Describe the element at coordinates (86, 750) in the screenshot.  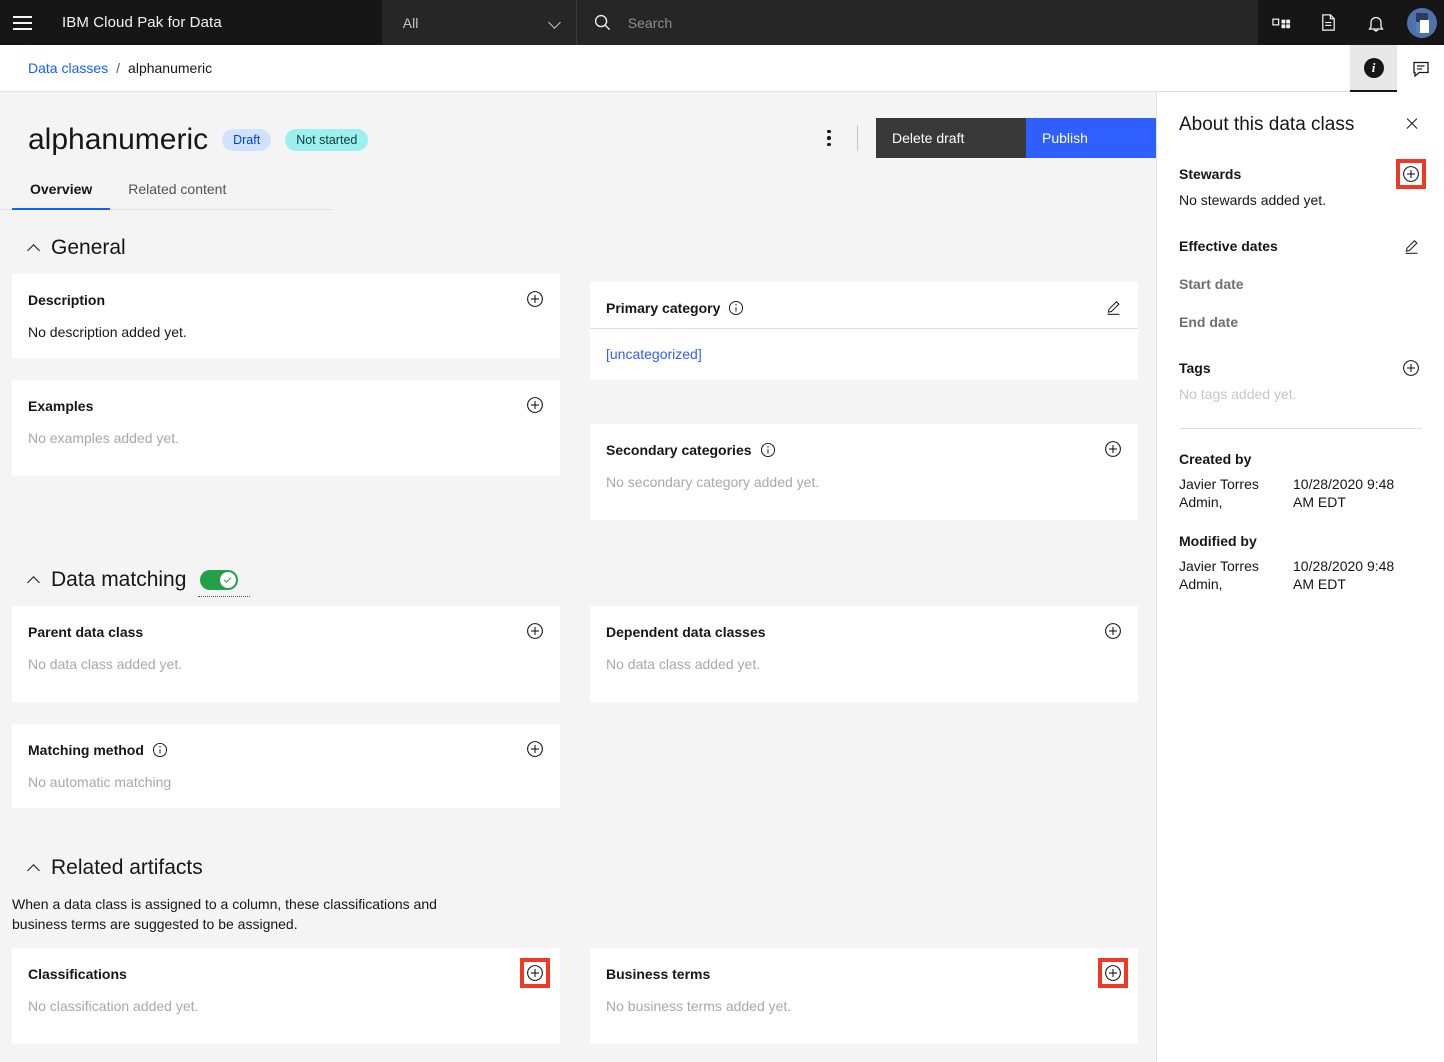
I see `card-matching-method-title: Matching method` at that location.